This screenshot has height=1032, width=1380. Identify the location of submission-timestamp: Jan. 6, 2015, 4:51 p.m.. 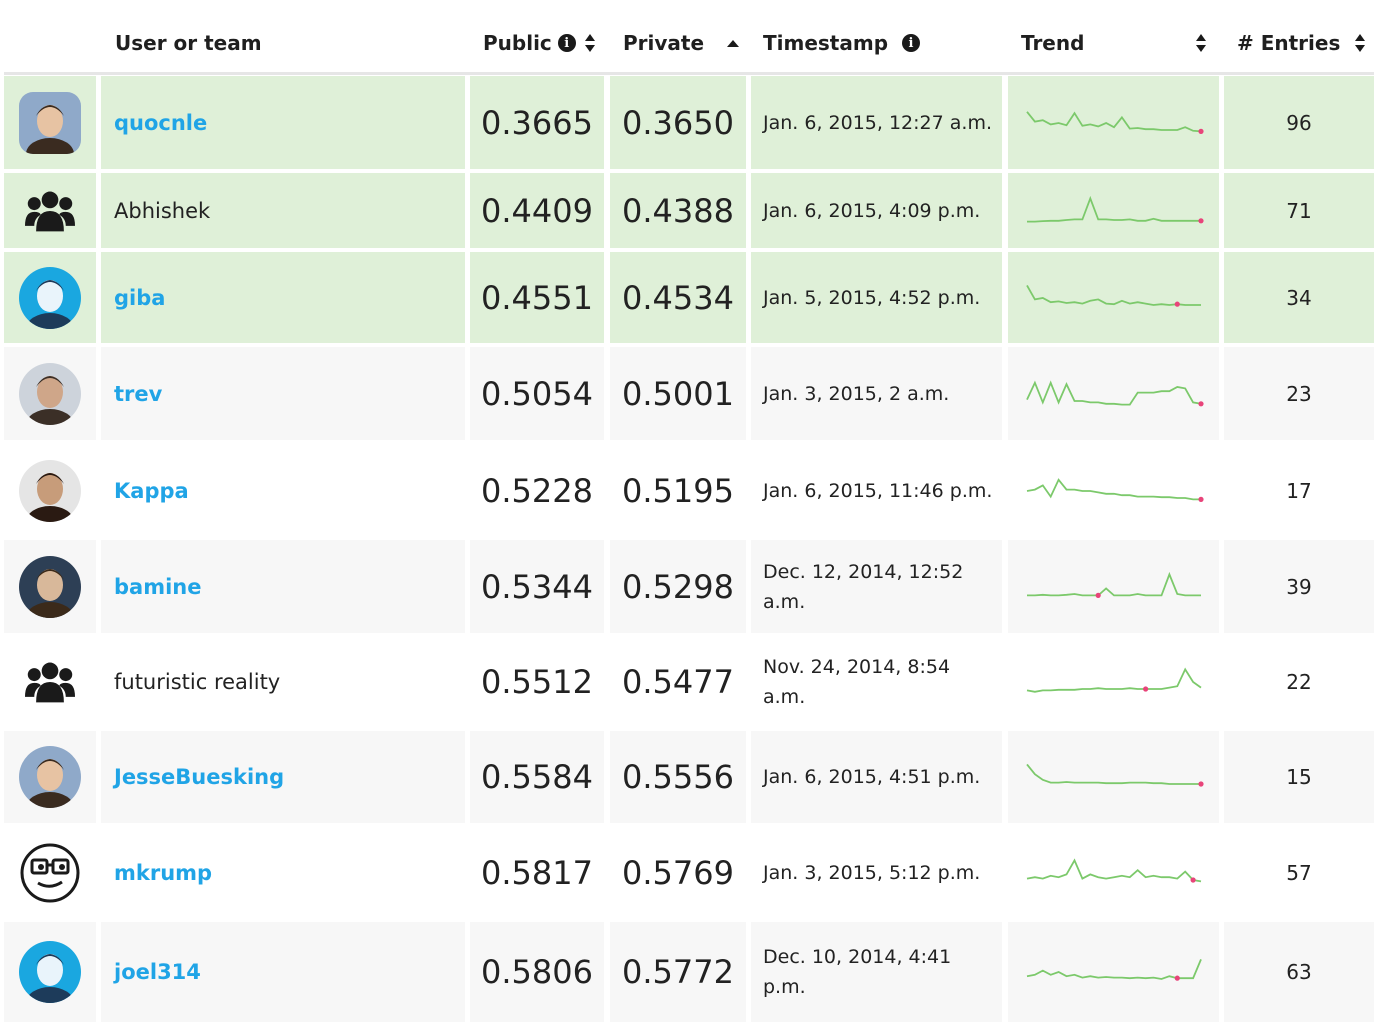
(872, 777).